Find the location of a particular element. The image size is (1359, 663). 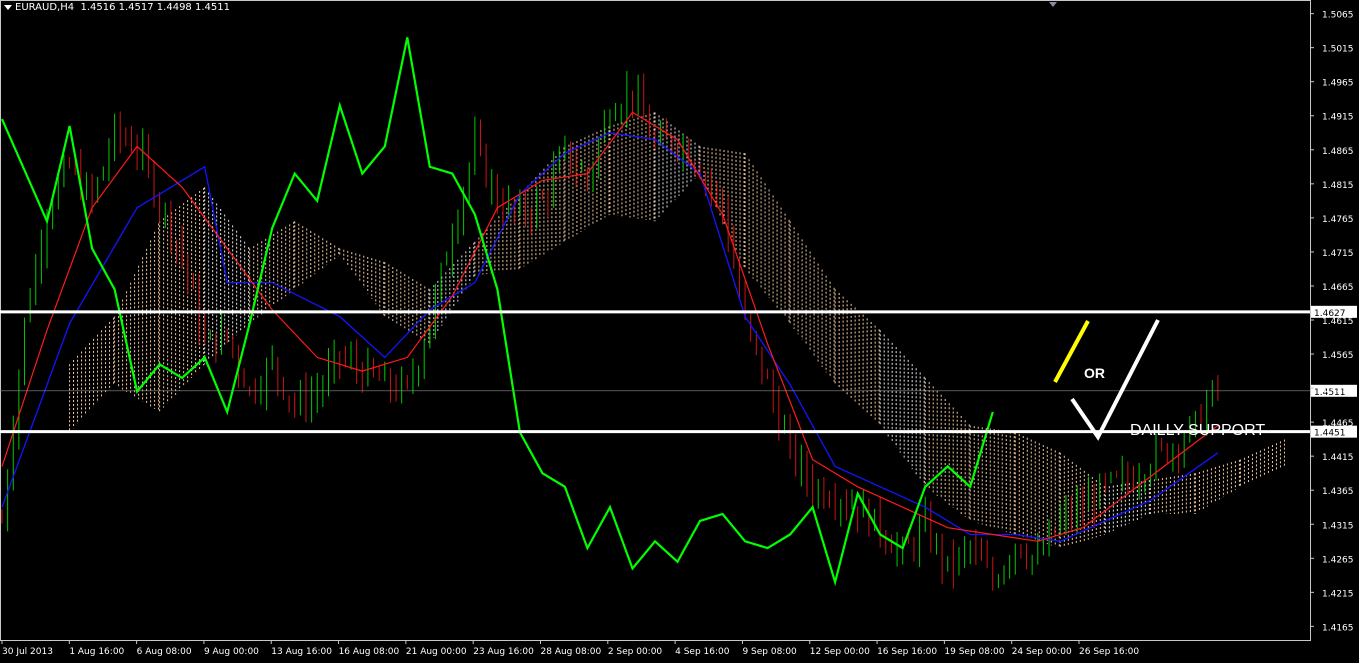

y-tick-label: 1.4665 is located at coordinates (1338, 288).